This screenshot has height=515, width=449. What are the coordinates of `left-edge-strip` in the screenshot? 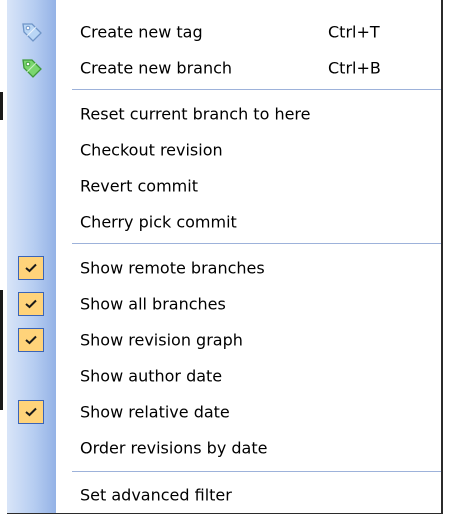 It's located at (2, 257).